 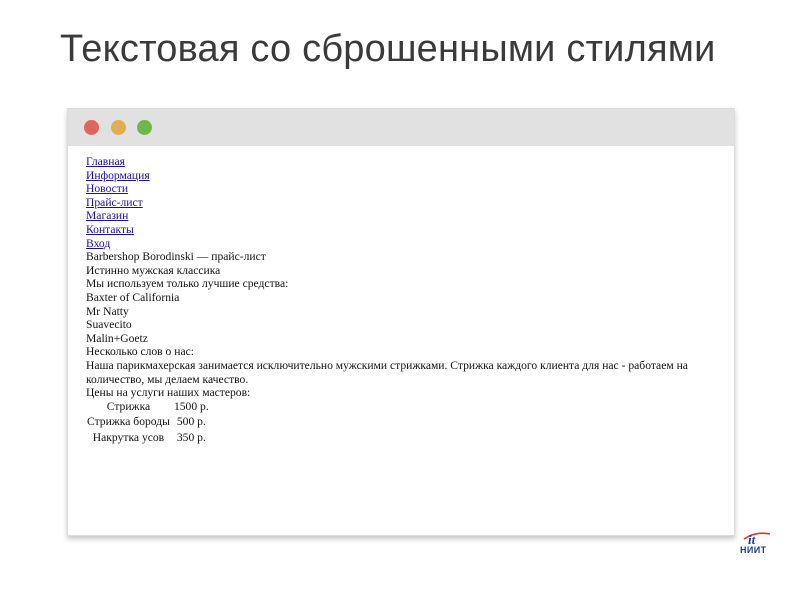 What do you see at coordinates (752, 539) in the screenshot?
I see `logo-mark-text: it` at bounding box center [752, 539].